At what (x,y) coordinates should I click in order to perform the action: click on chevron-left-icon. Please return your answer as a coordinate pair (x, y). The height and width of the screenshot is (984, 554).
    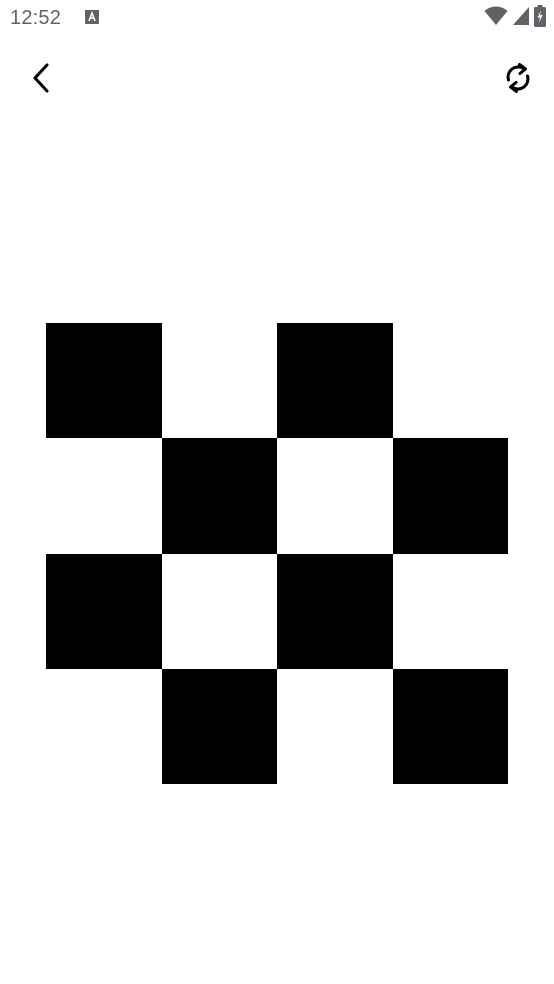
    Looking at the image, I should click on (42, 80).